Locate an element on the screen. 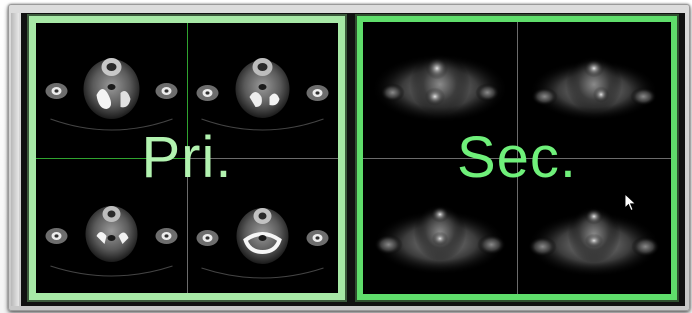 This screenshot has height=313, width=692. quadrant-divider-horizontal is located at coordinates (517, 158).